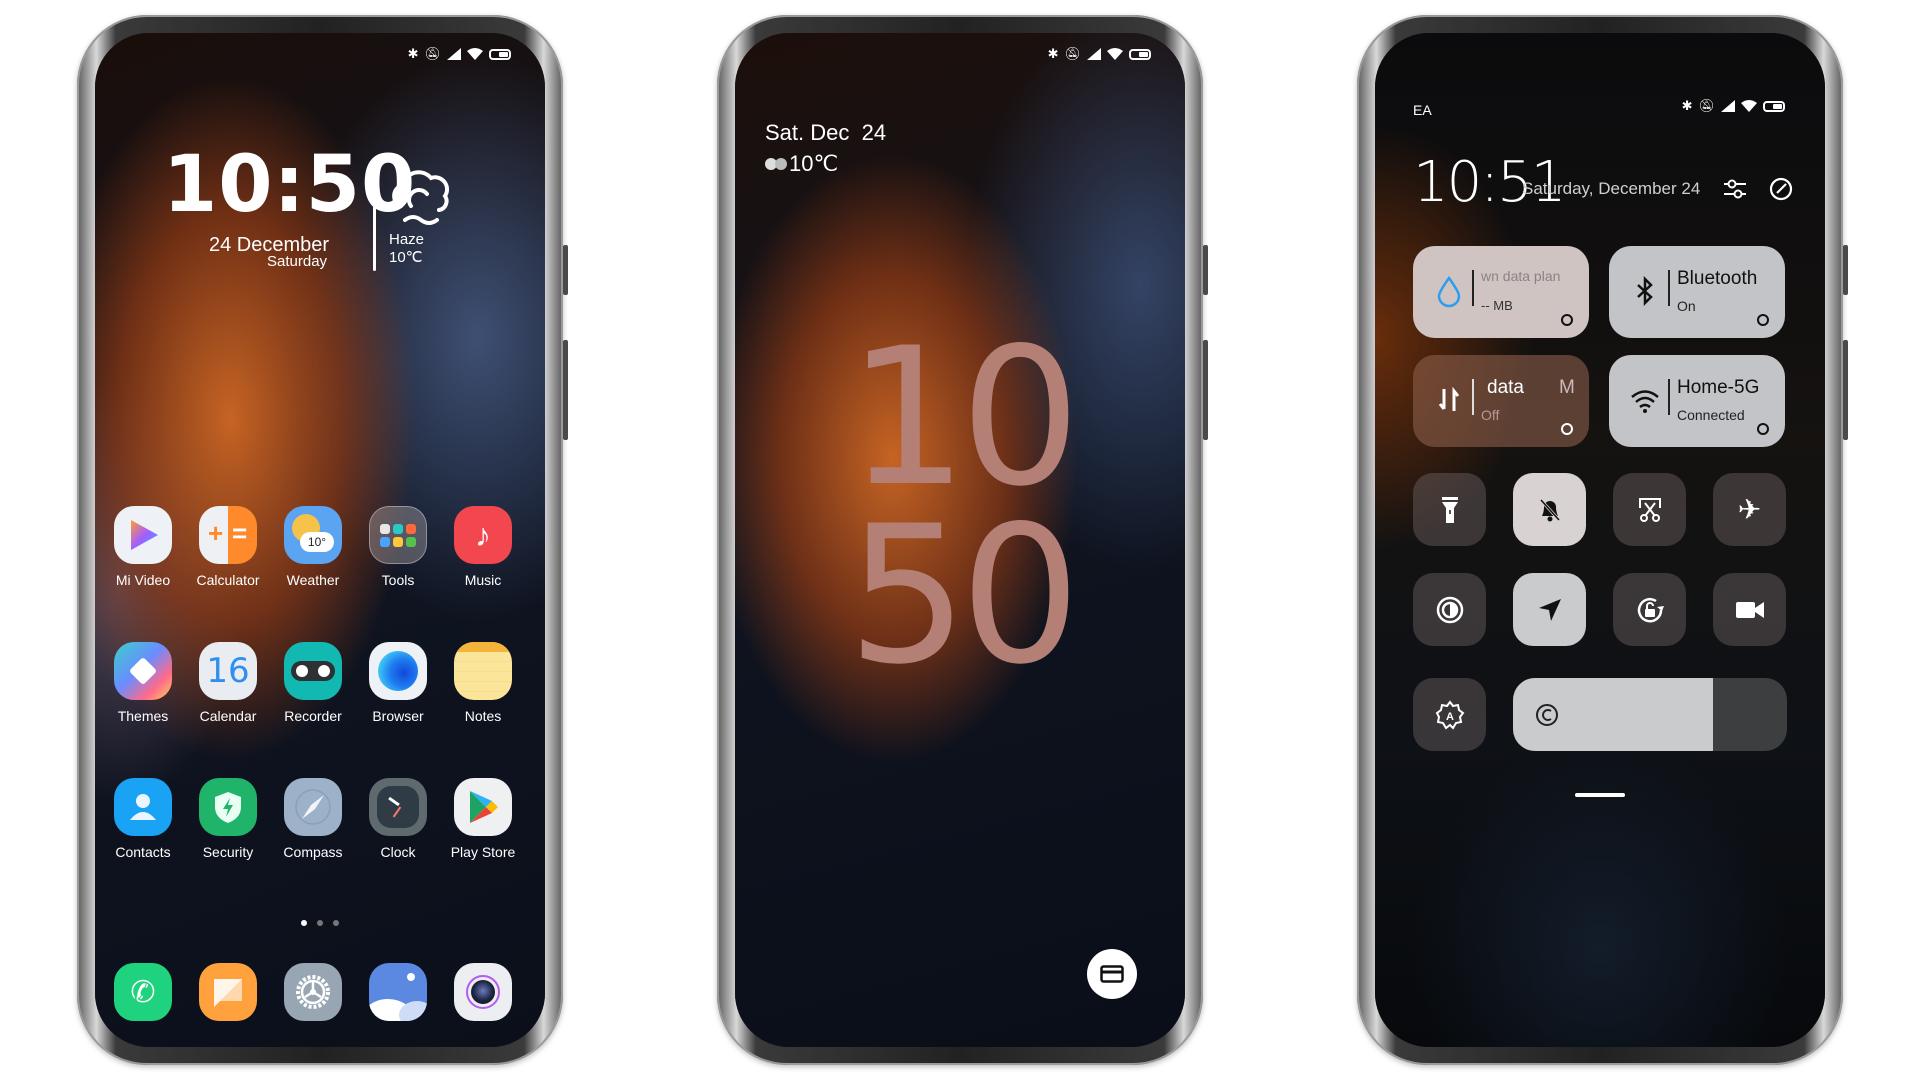 The image size is (1920, 1079). What do you see at coordinates (228, 852) in the screenshot?
I see `app-label: Security` at bounding box center [228, 852].